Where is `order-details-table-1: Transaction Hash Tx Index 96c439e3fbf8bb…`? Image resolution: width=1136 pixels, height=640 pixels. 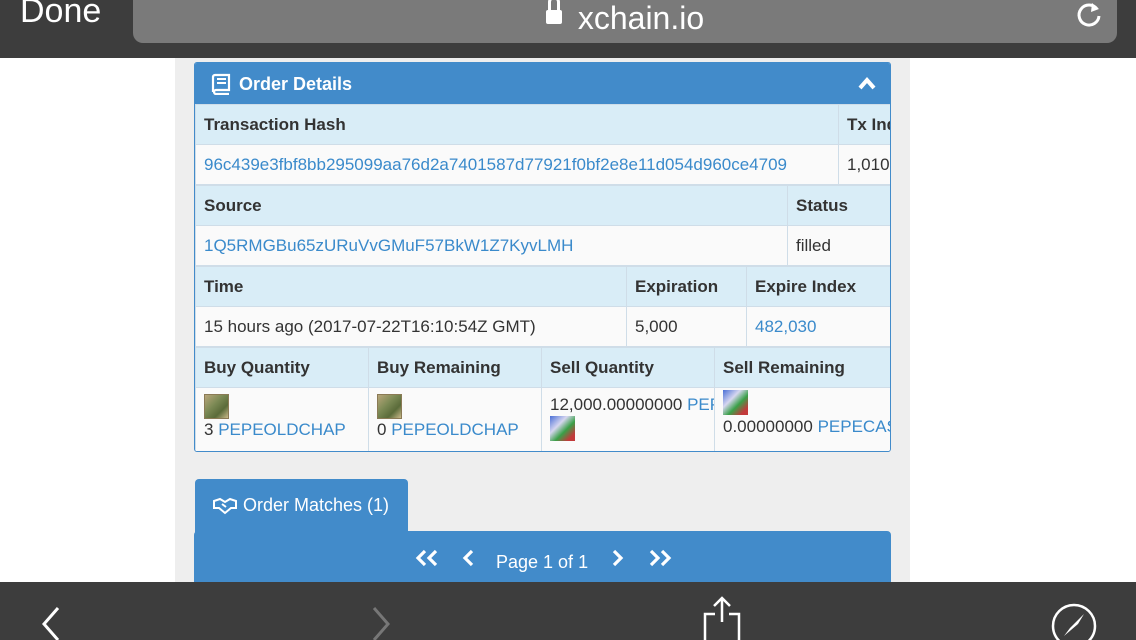 order-details-table-1: Transaction Hash Tx Index 96c439e3fbf8bb… is located at coordinates (542, 144).